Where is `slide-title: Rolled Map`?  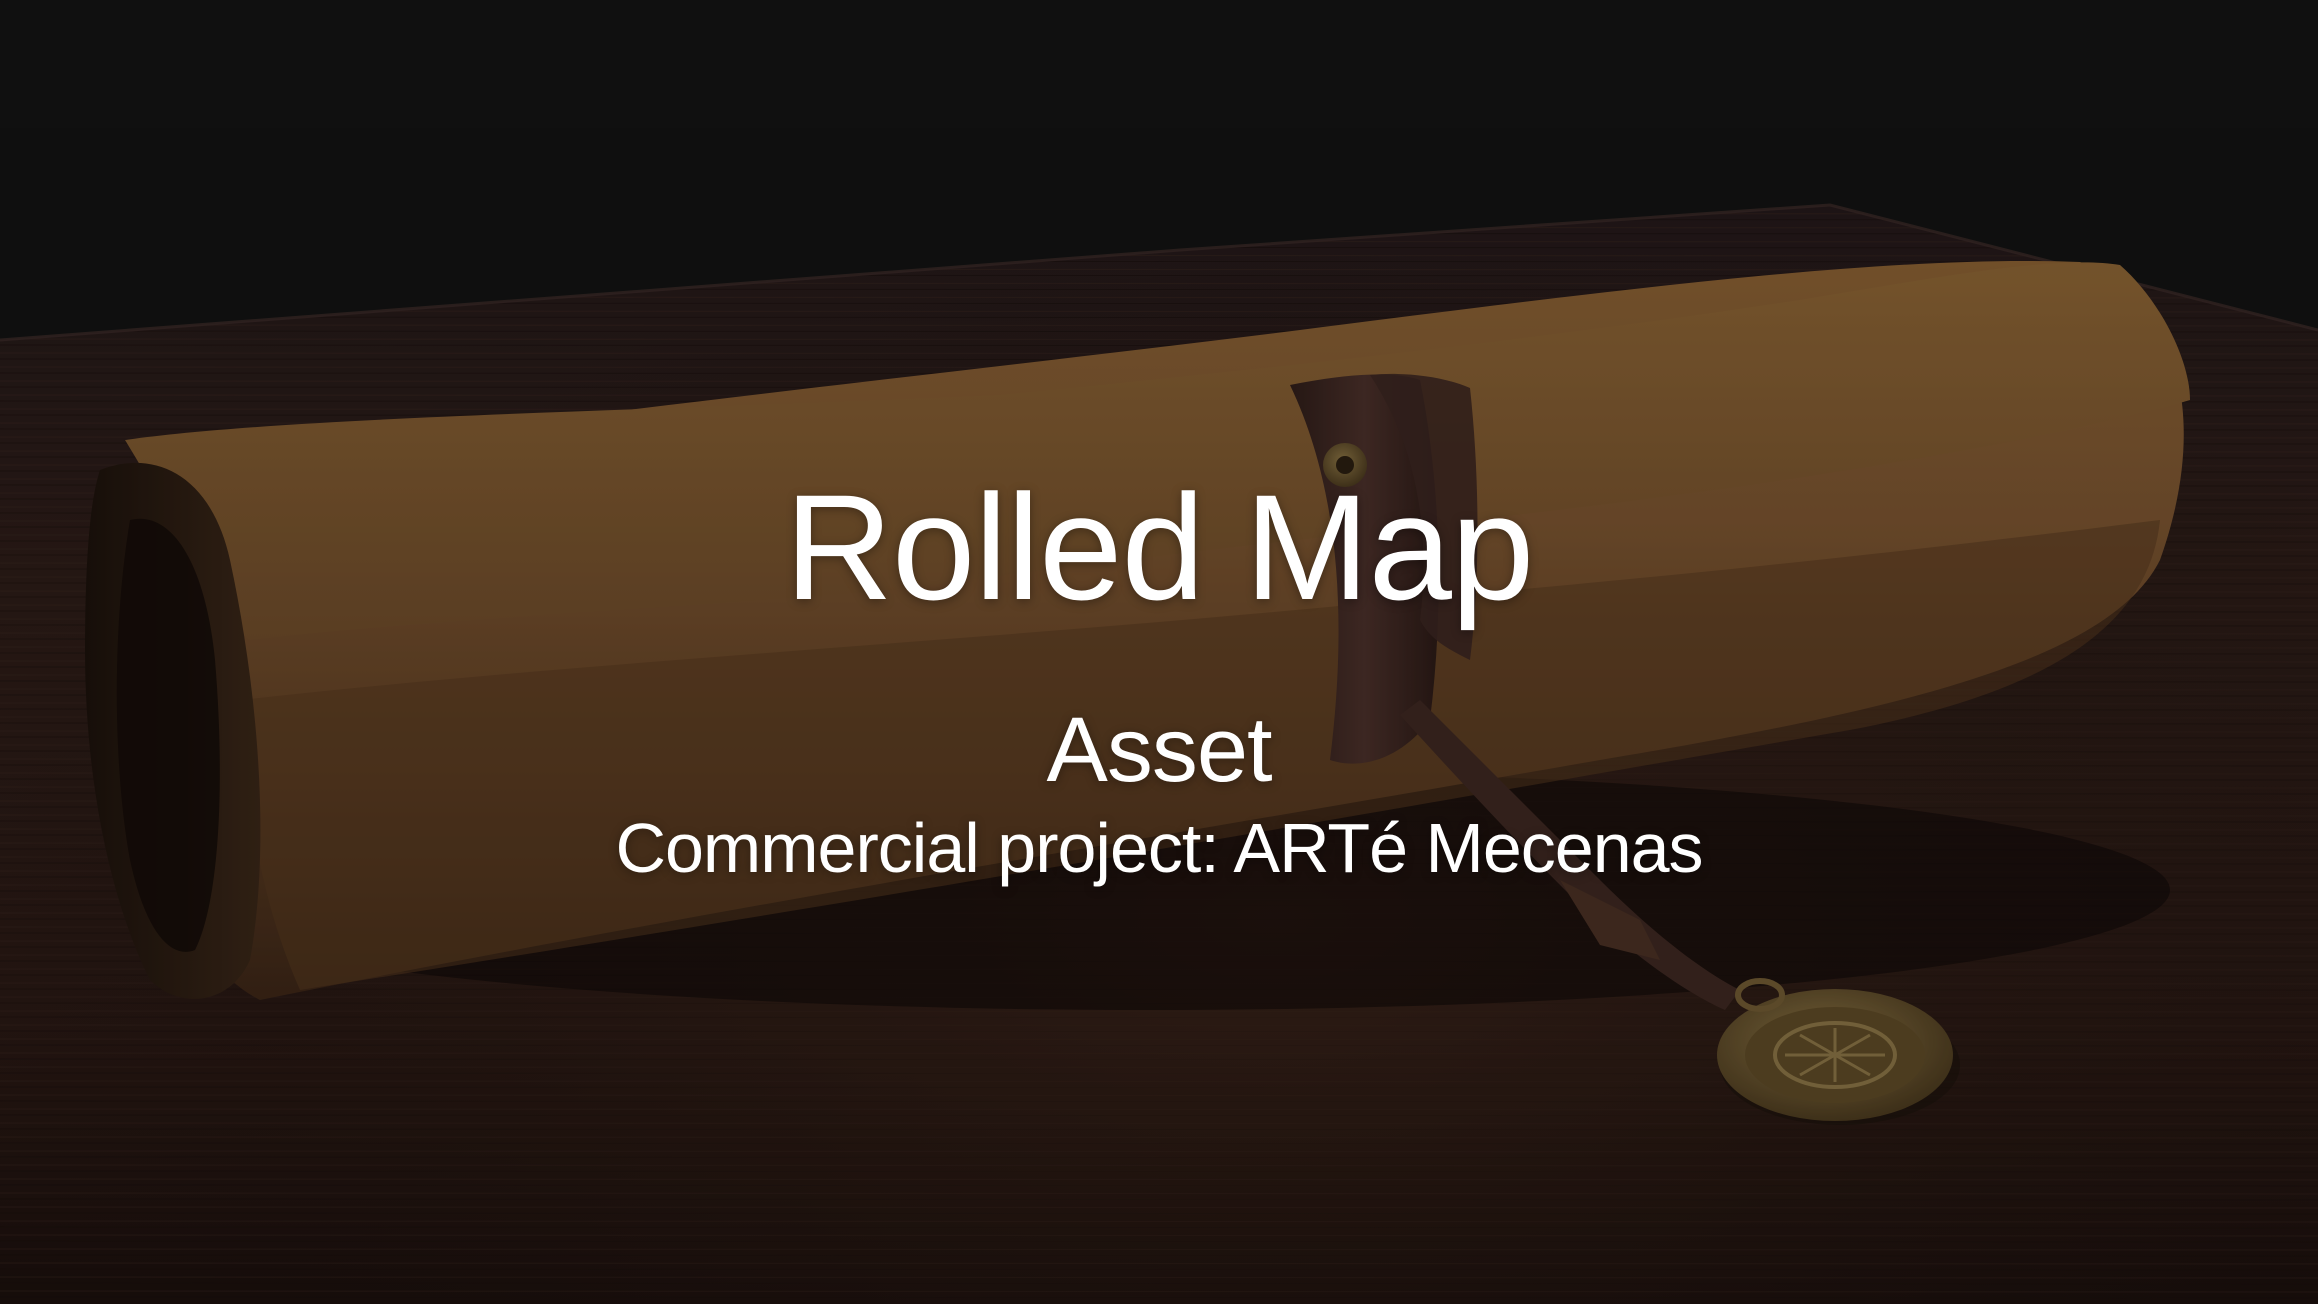
slide-title: Rolled Map is located at coordinates (1159, 547).